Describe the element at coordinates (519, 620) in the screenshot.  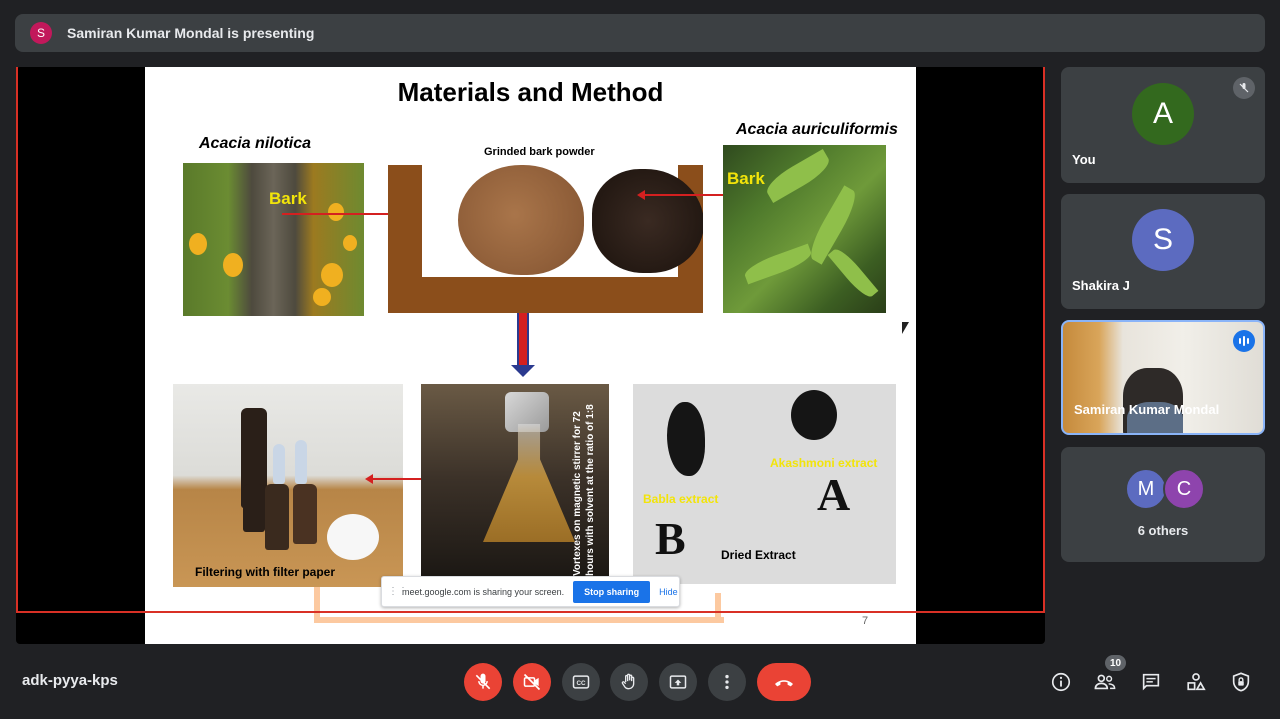
I see `connector-bottom` at that location.